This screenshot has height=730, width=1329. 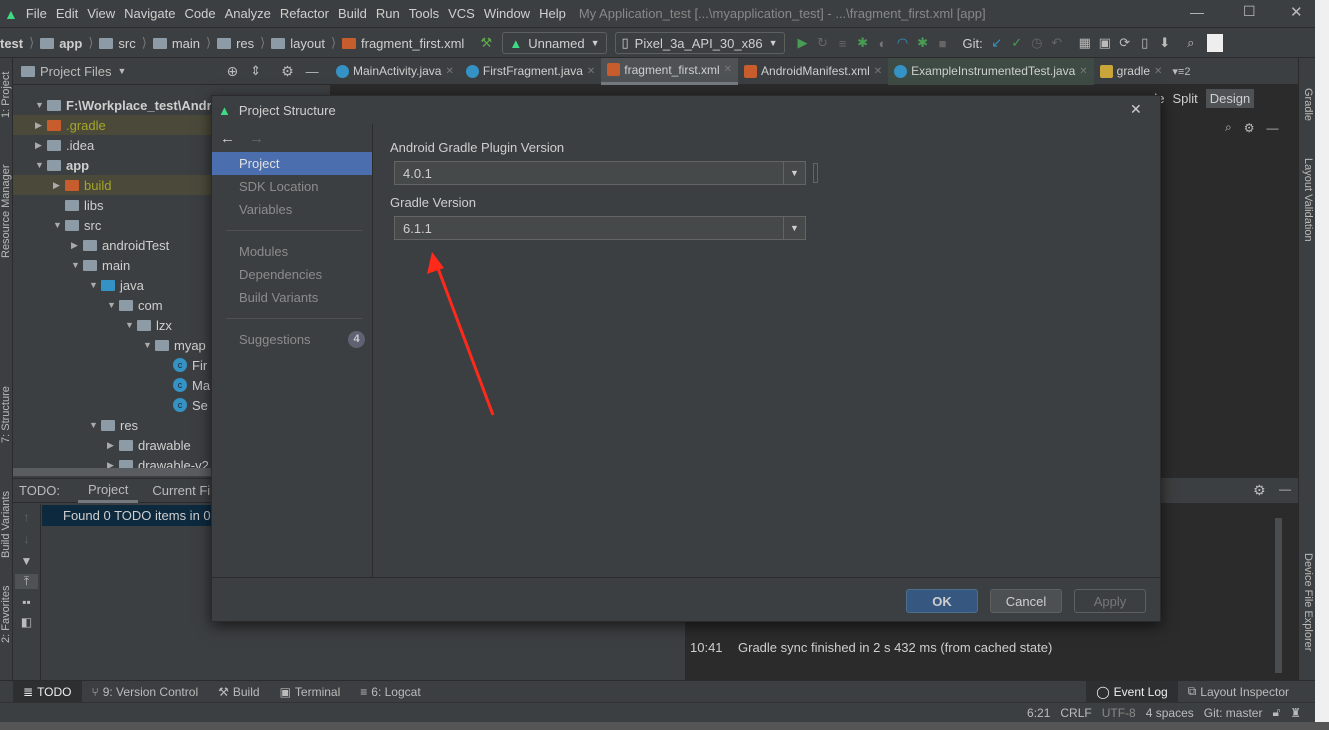 I want to click on chevron-down-icon: ▼, so click(x=122, y=71).